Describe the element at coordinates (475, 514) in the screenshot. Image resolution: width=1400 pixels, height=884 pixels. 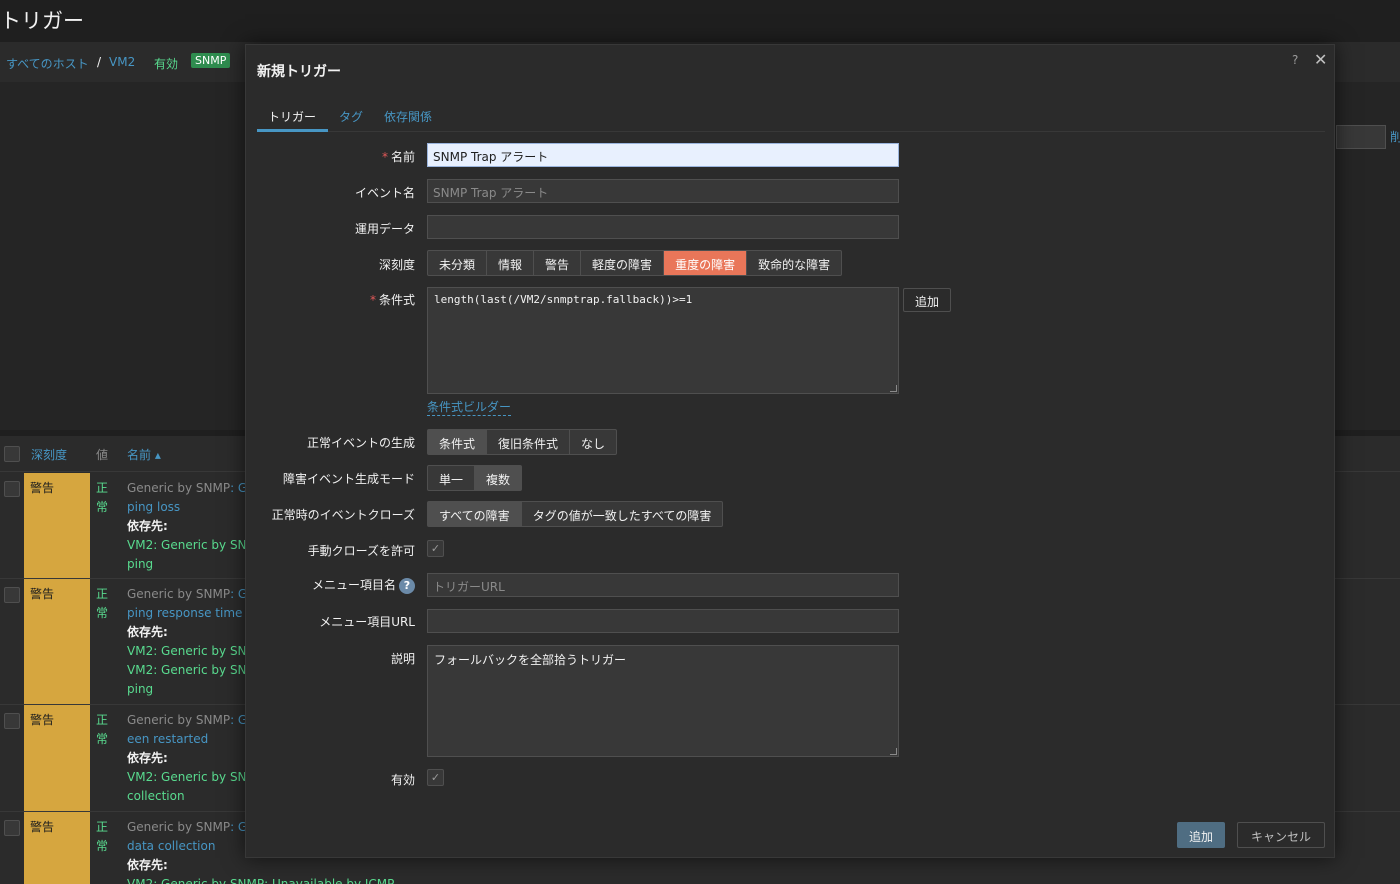
I see `ok-close-all: すべての障害` at that location.